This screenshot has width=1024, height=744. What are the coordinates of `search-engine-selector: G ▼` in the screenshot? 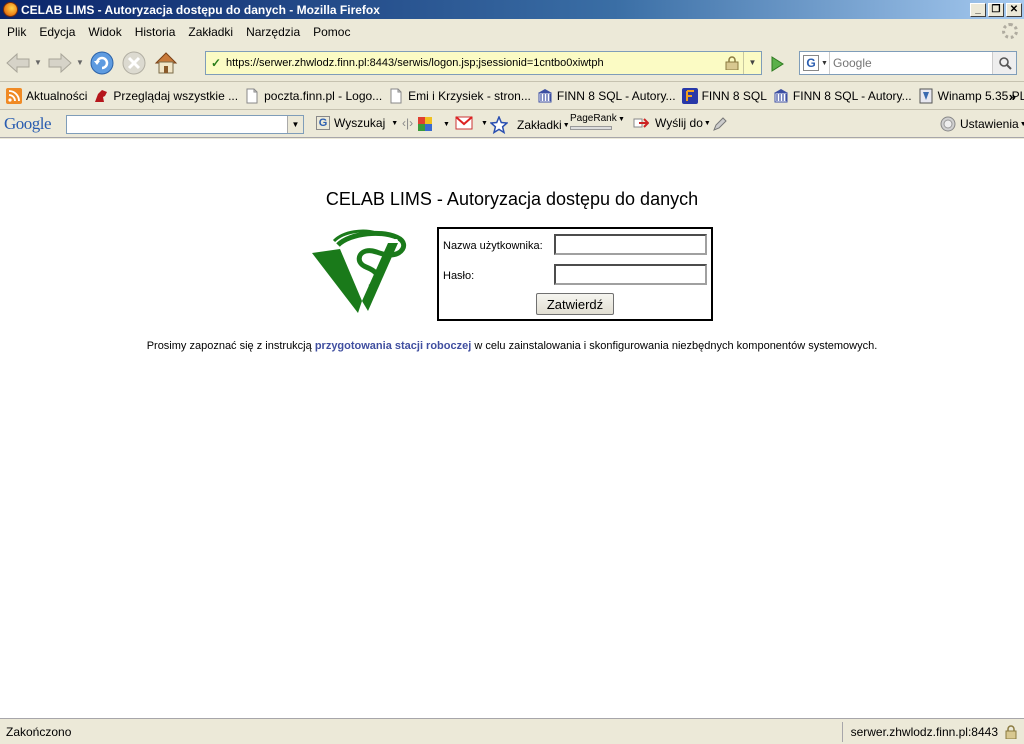 It's located at (815, 63).